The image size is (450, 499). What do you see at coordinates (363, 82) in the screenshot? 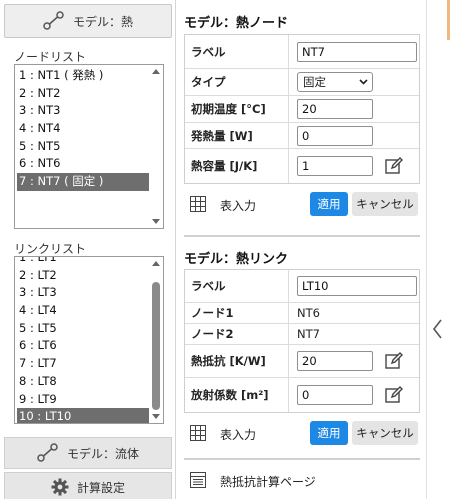
I see `chevron-down-icon` at bounding box center [363, 82].